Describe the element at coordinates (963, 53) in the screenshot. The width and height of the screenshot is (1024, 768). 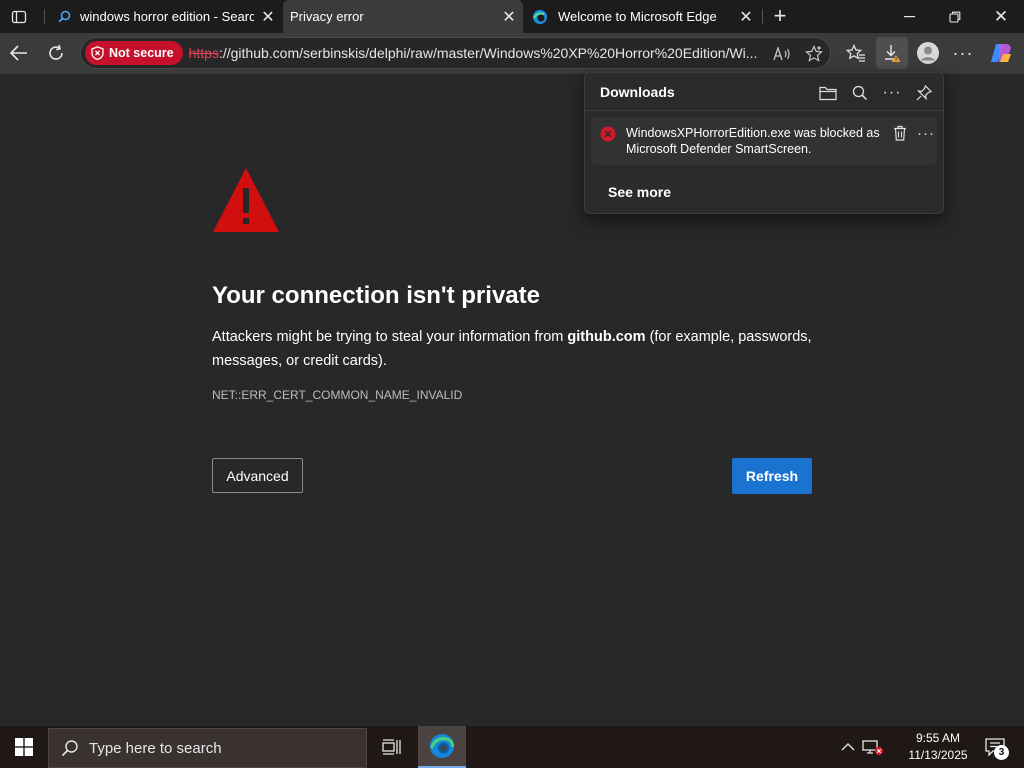
I see `more-options-icon: ···` at that location.